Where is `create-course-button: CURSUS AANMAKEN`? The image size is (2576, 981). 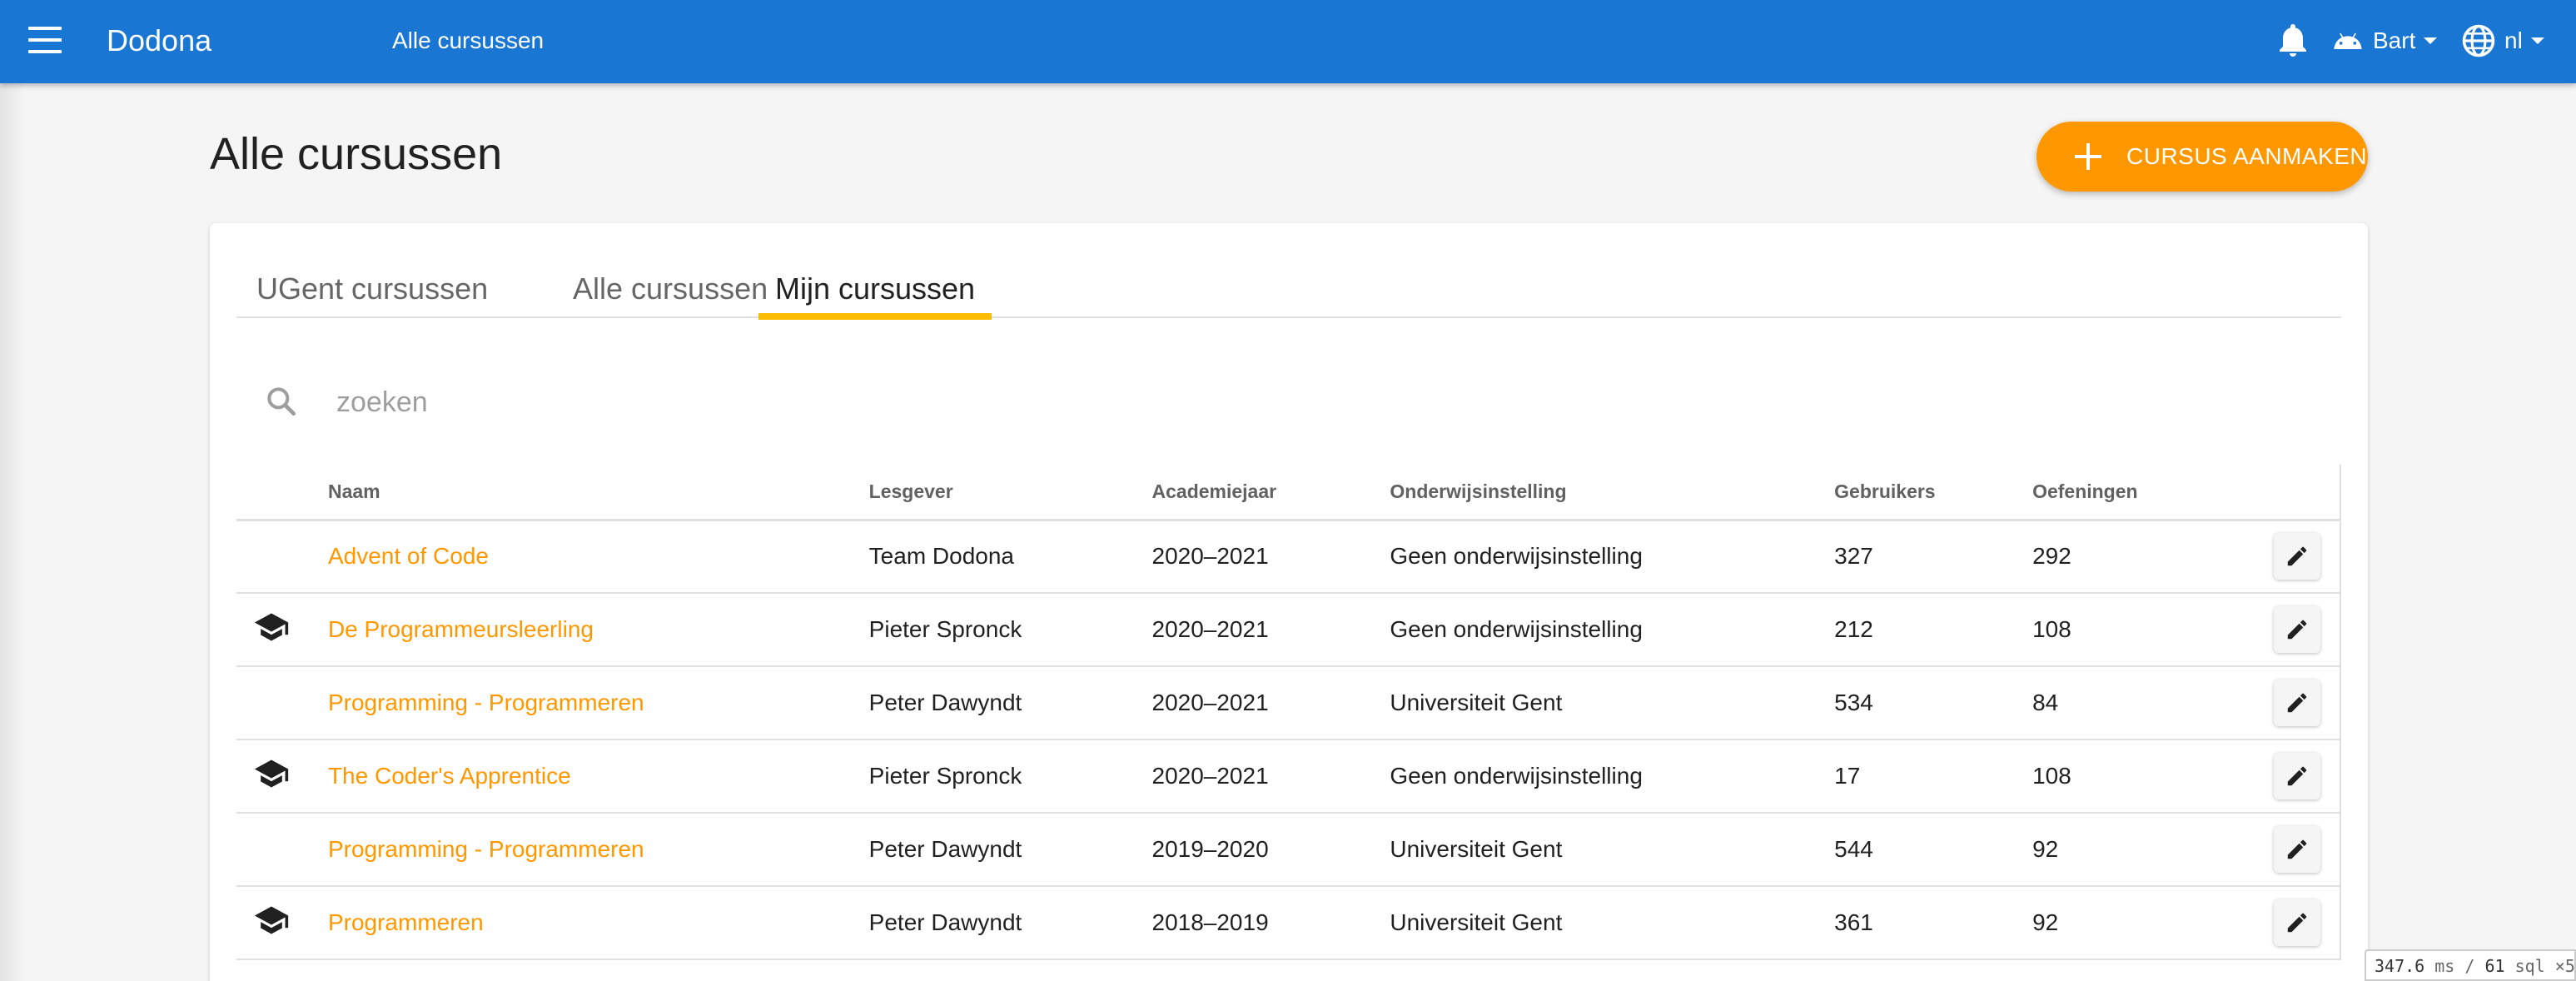
create-course-button: CURSUS AANMAKEN is located at coordinates (2202, 157).